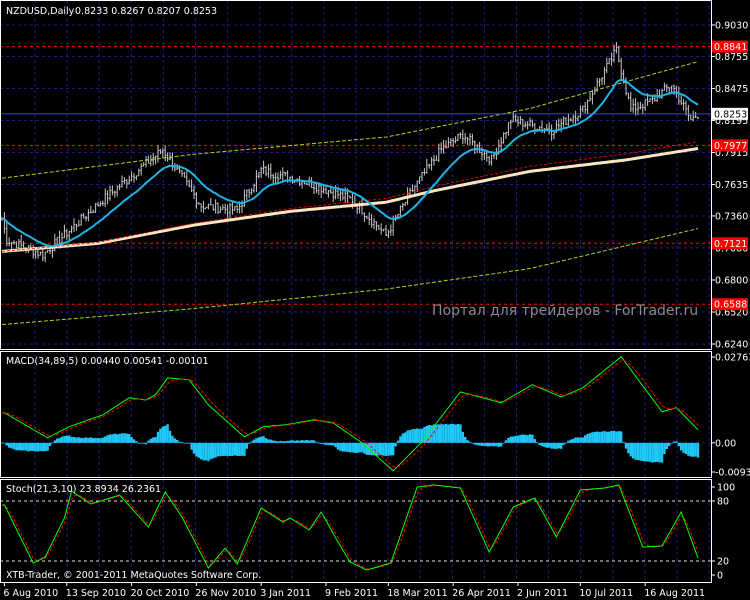  Describe the element at coordinates (731, 185) in the screenshot. I see `y-tick-label: 0.7635` at that location.